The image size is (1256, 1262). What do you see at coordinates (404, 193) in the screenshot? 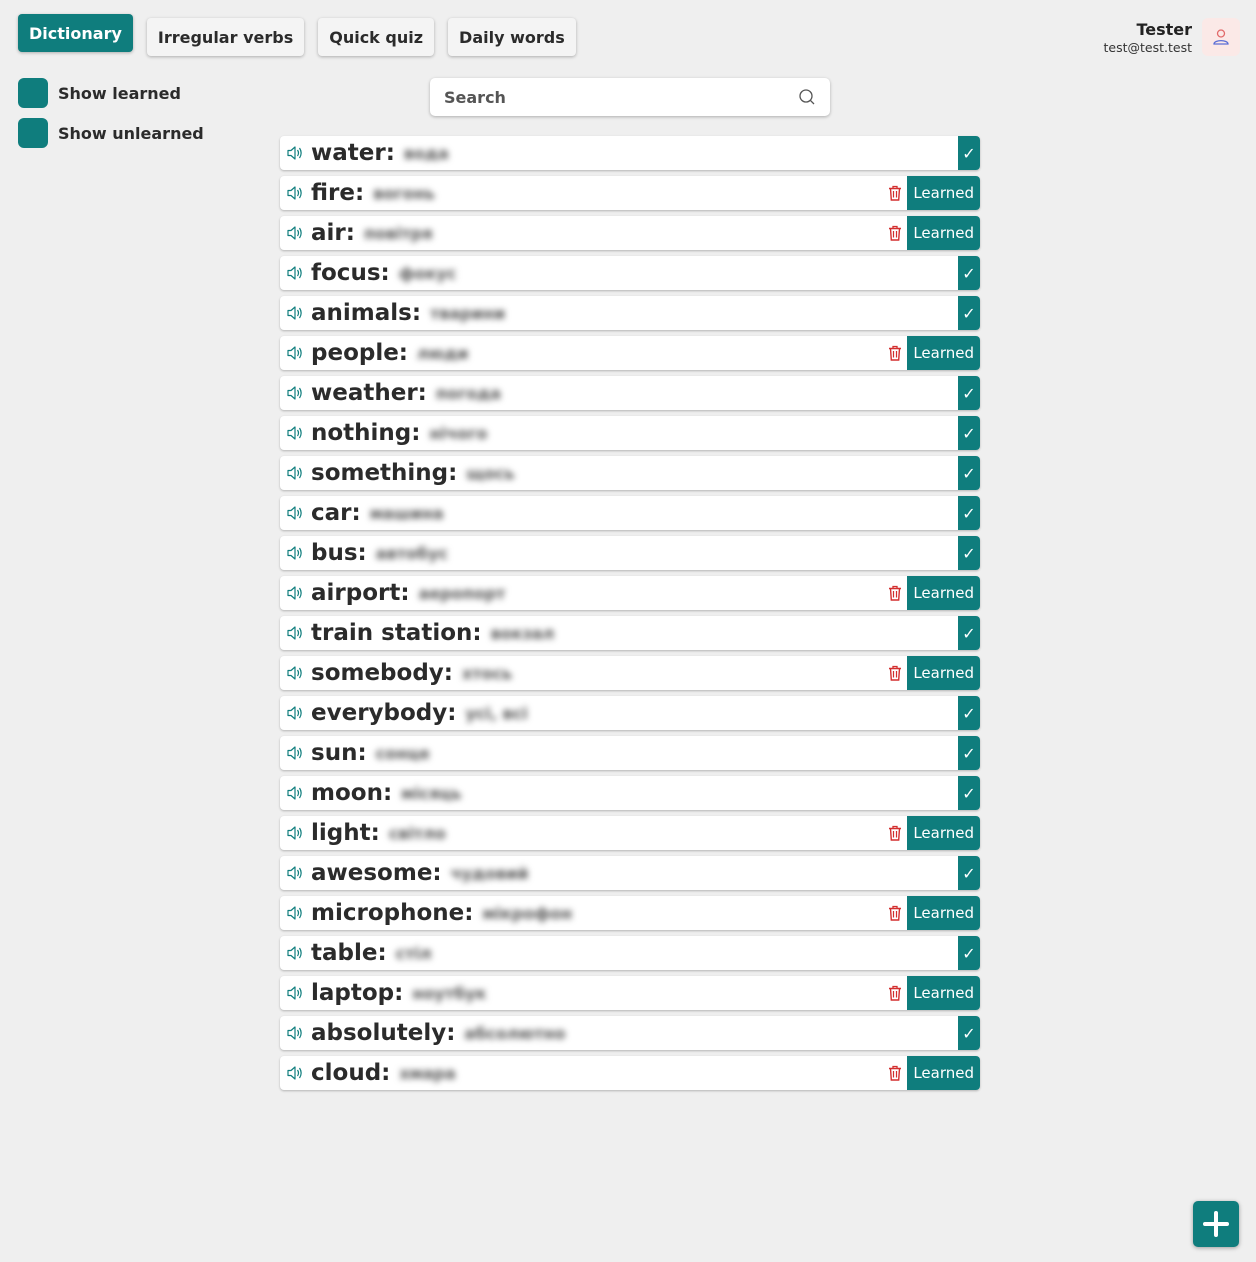
I see `translation-text: вогонь` at bounding box center [404, 193].